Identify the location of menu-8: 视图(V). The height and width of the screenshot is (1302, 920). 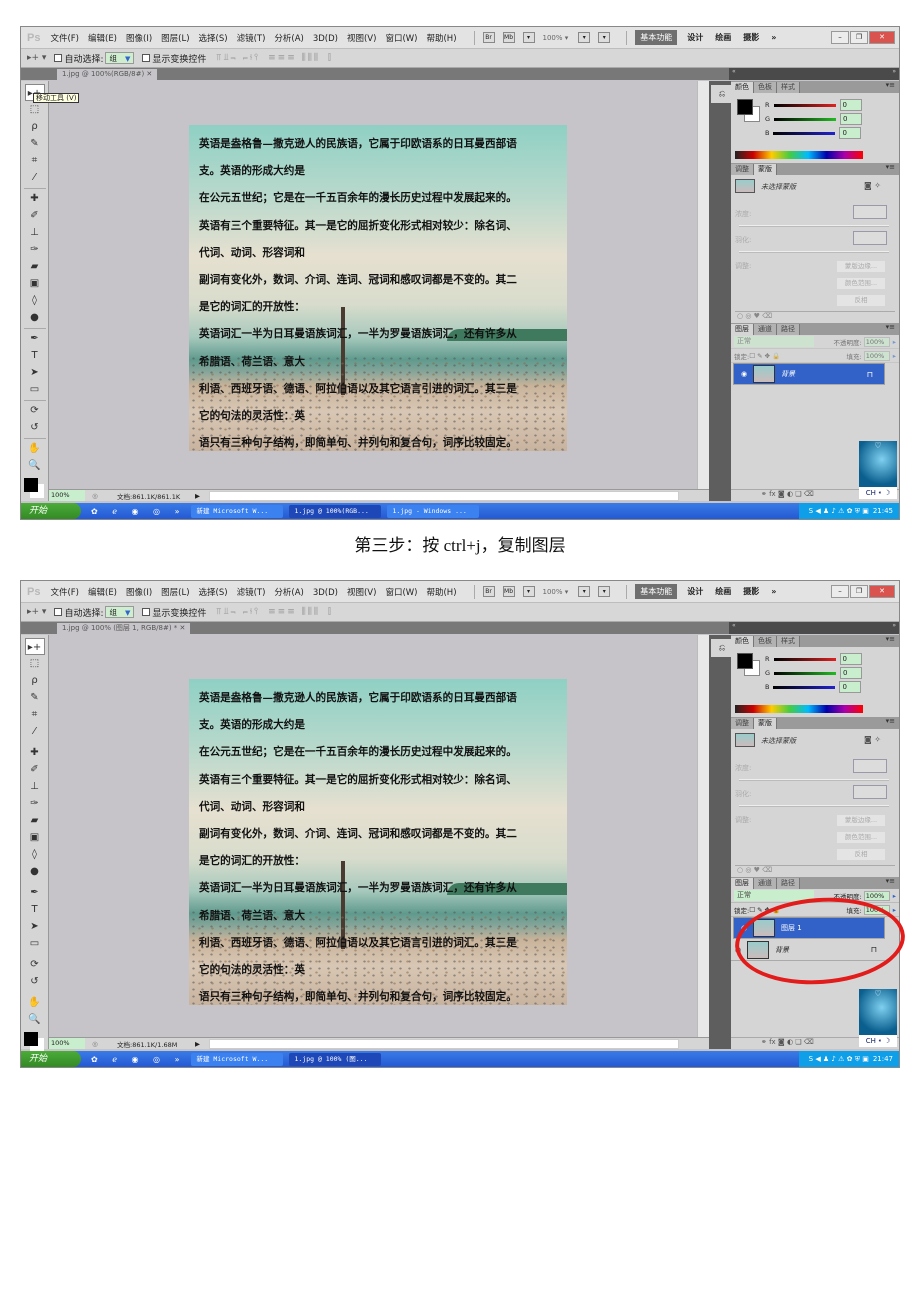
(361, 39).